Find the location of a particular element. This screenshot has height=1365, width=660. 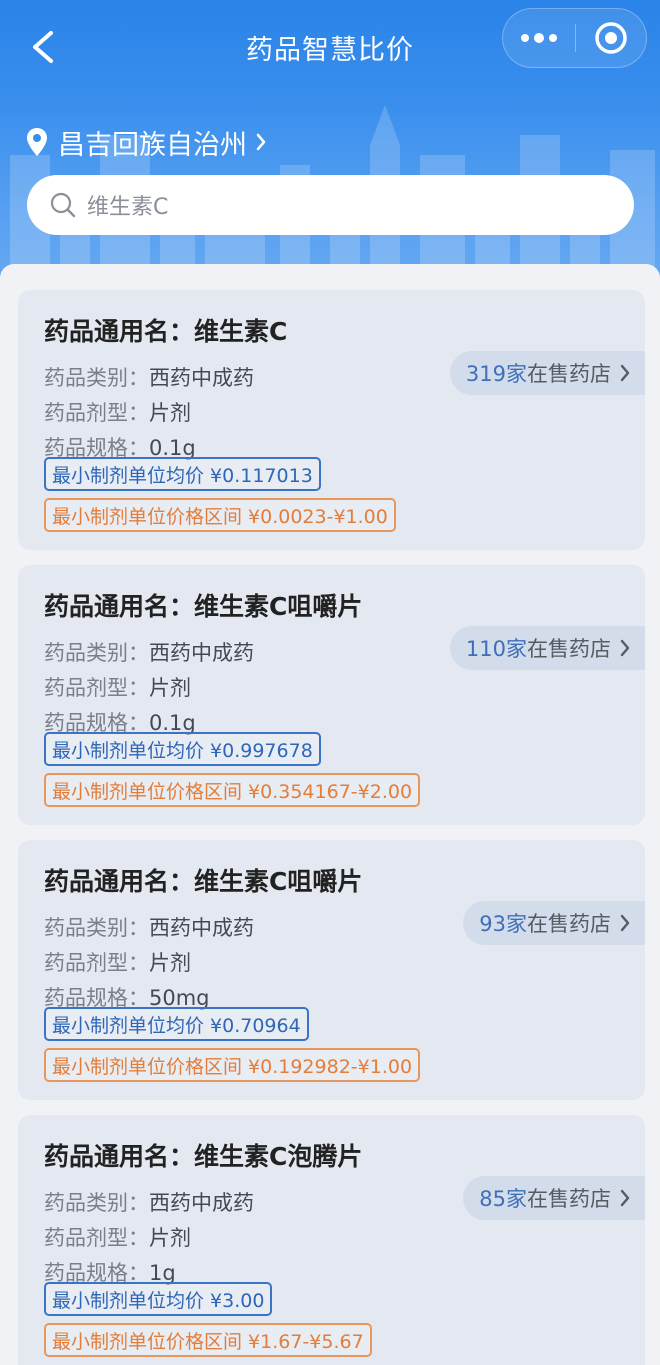

stores-button: 110家 在售药店 is located at coordinates (547, 648).